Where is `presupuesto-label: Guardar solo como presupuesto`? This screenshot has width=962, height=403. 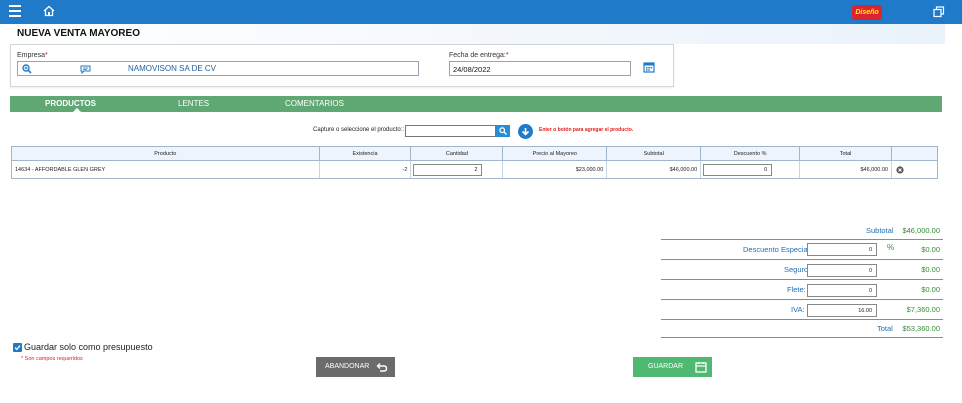
presupuesto-label: Guardar solo como presupuesto is located at coordinates (88, 347).